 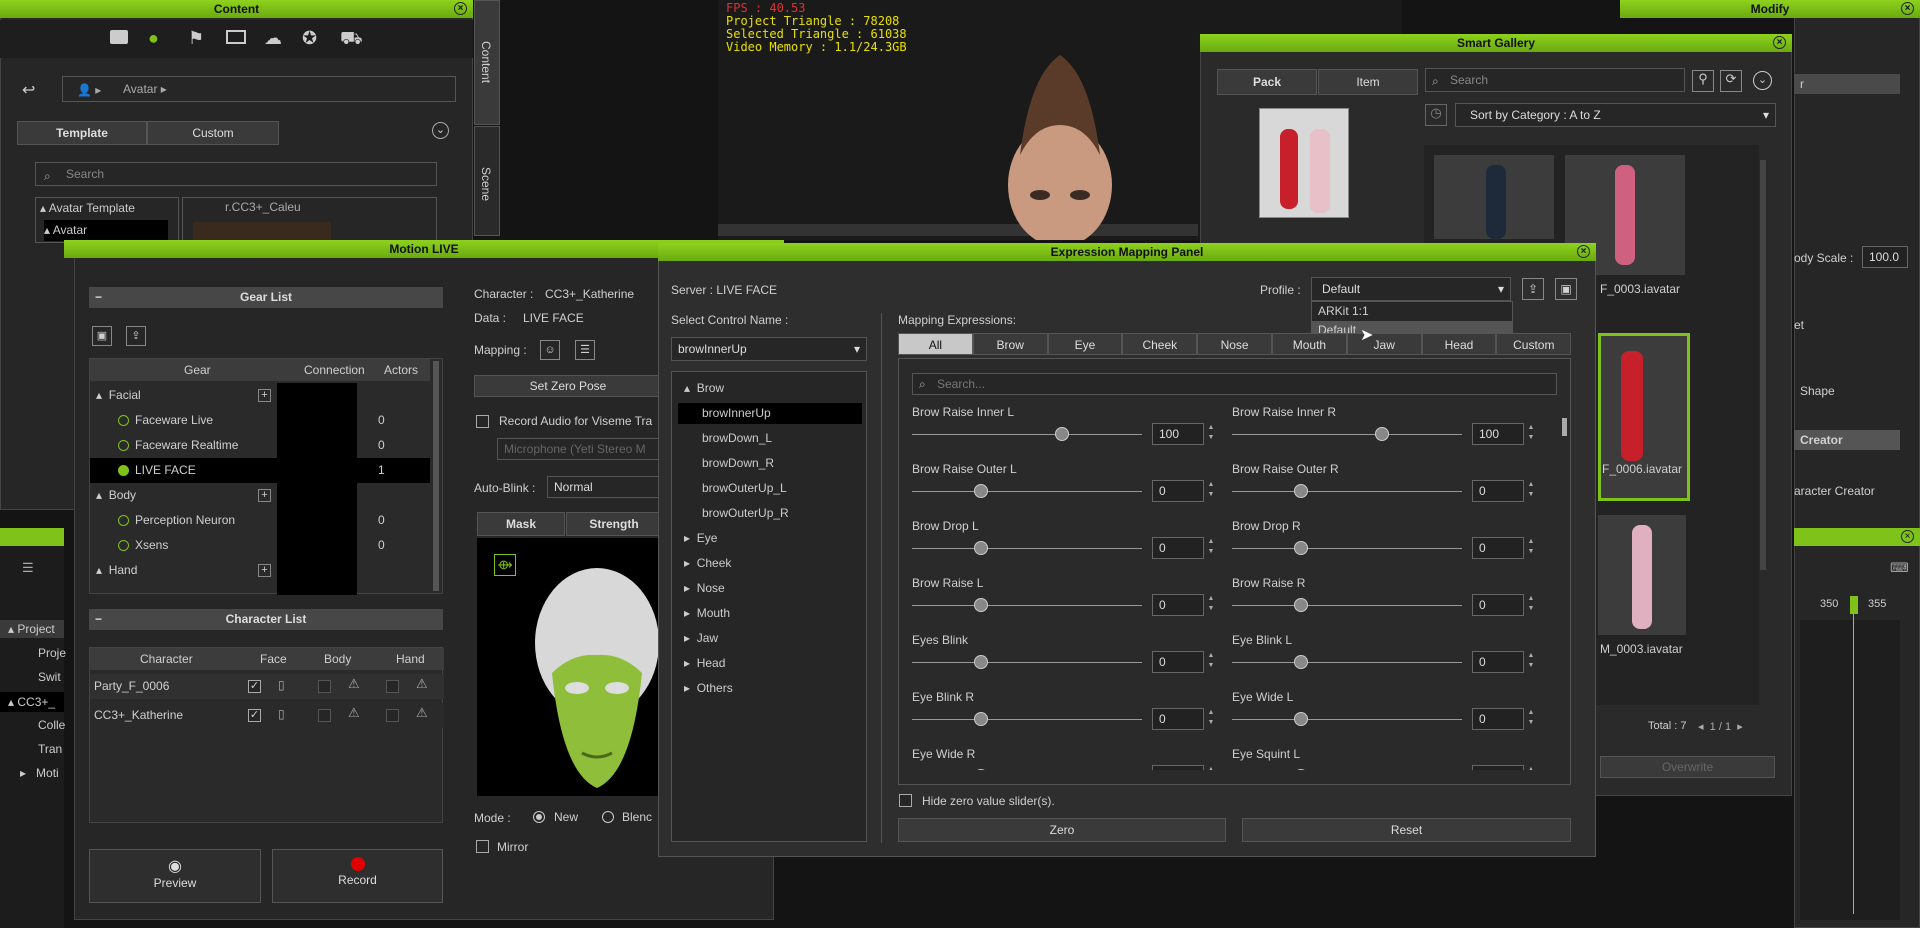 I want to click on face-mapping-icon: ☺, so click(x=550, y=350).